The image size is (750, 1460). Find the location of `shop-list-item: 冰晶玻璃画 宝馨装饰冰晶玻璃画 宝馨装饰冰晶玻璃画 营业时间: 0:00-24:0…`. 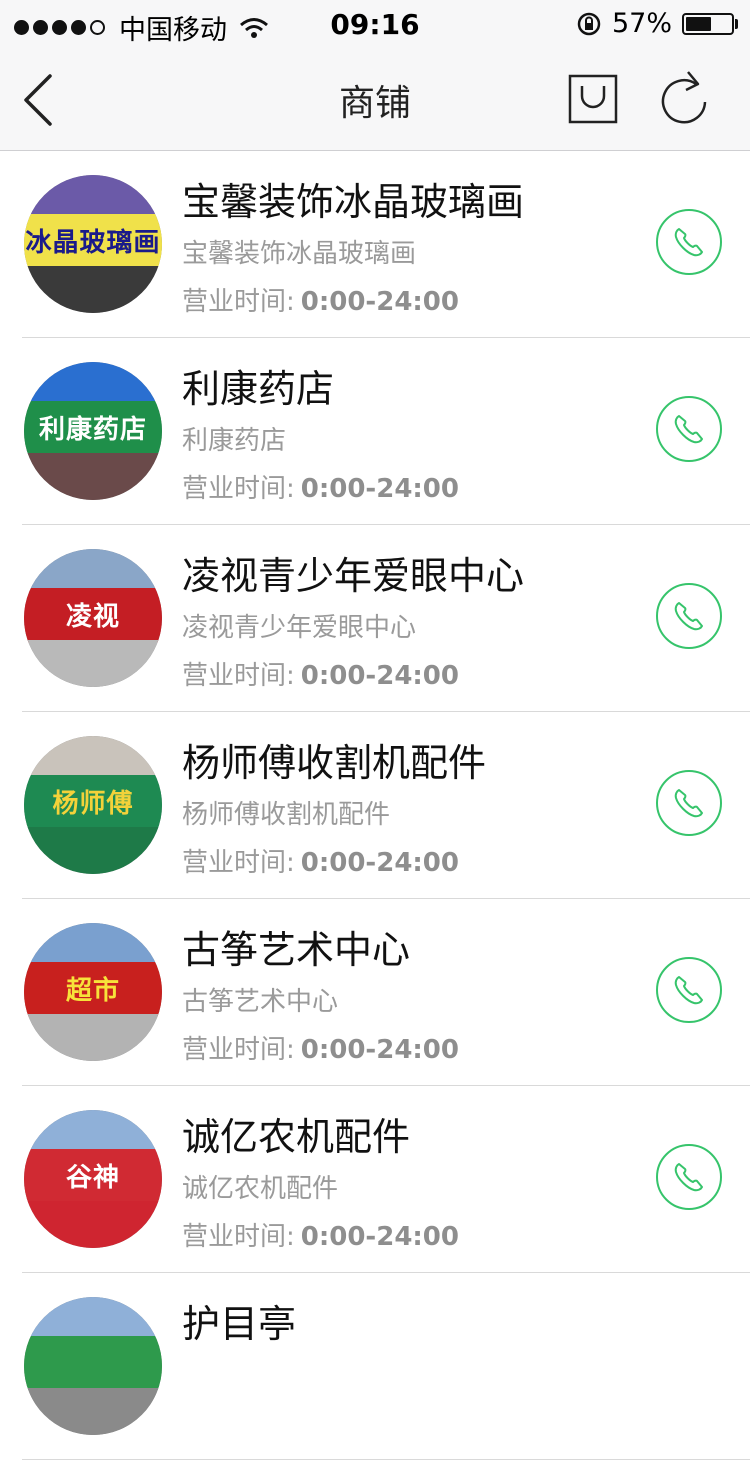

shop-list-item: 冰晶玻璃画 宝馨装饰冰晶玻璃画 宝馨装饰冰晶玻璃画 营业时间: 0:00-24:0… is located at coordinates (375, 244).